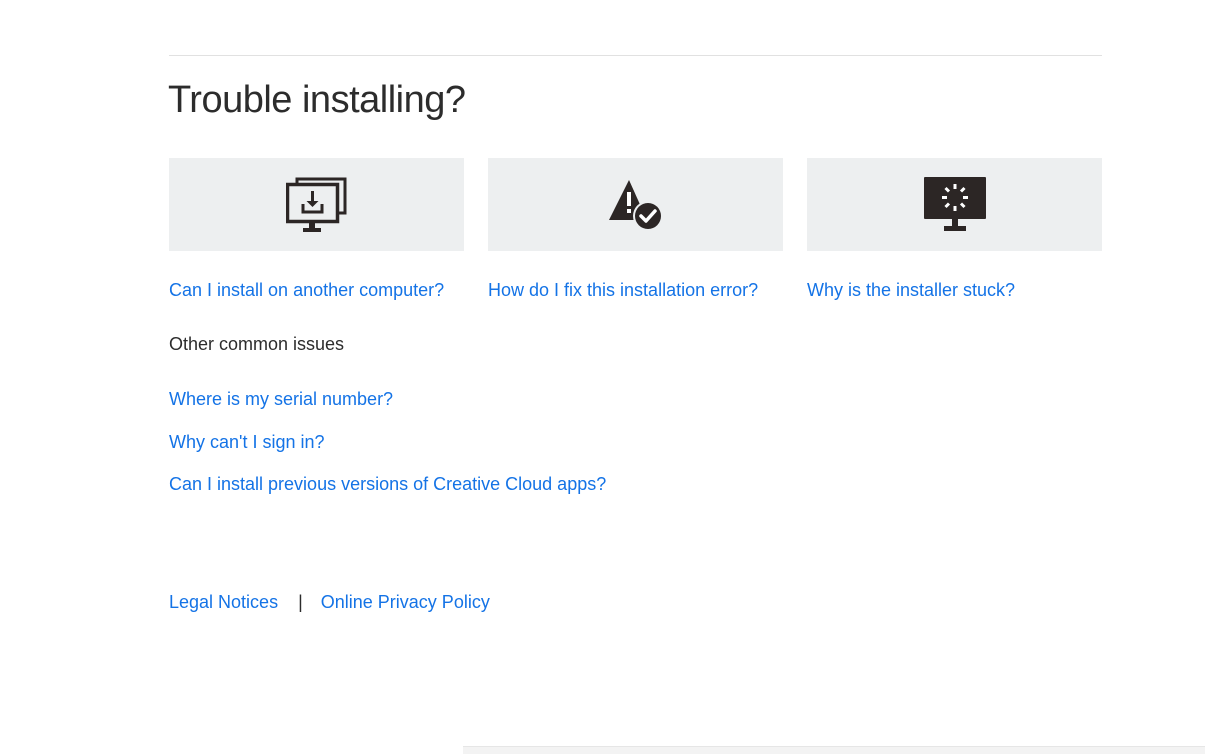 The width and height of the screenshot is (1205, 754). I want to click on link-serial-number: Where is my serial number?, so click(281, 399).